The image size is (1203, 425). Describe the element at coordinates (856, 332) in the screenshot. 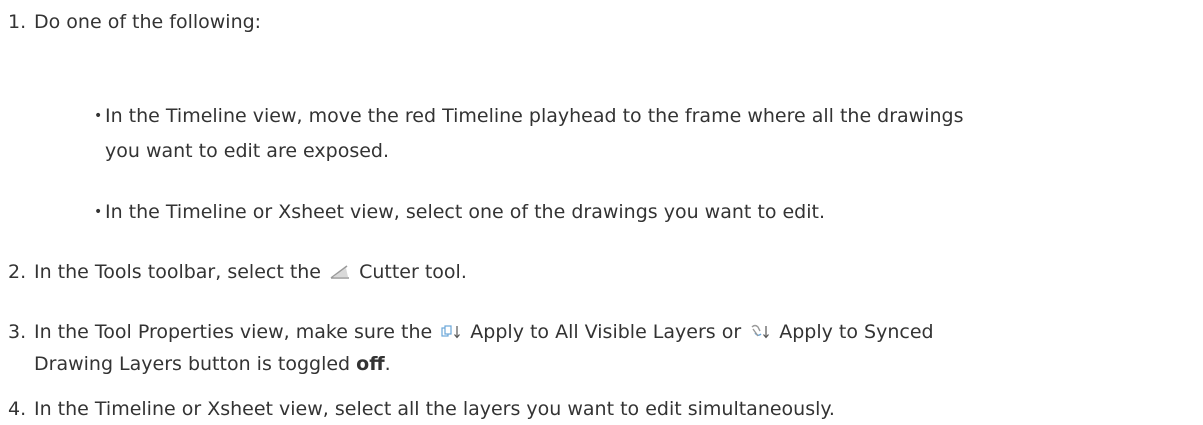

I see `step-text-after: Apply to Synced` at that location.